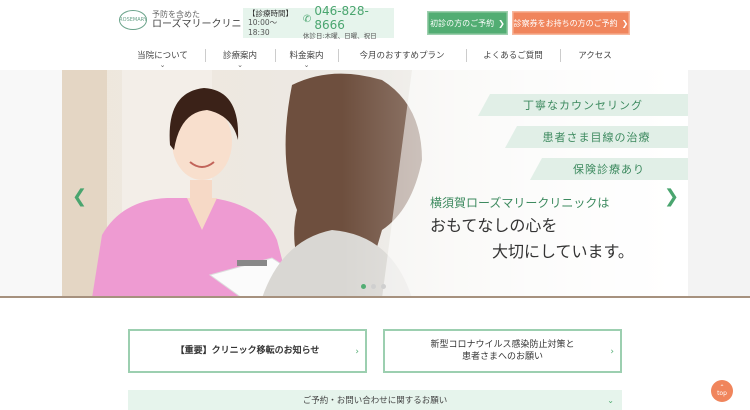 The image size is (750, 410). Describe the element at coordinates (565, 23) in the screenshot. I see `ticket-button-label: 診察券をお持ちの方のご予約` at that location.